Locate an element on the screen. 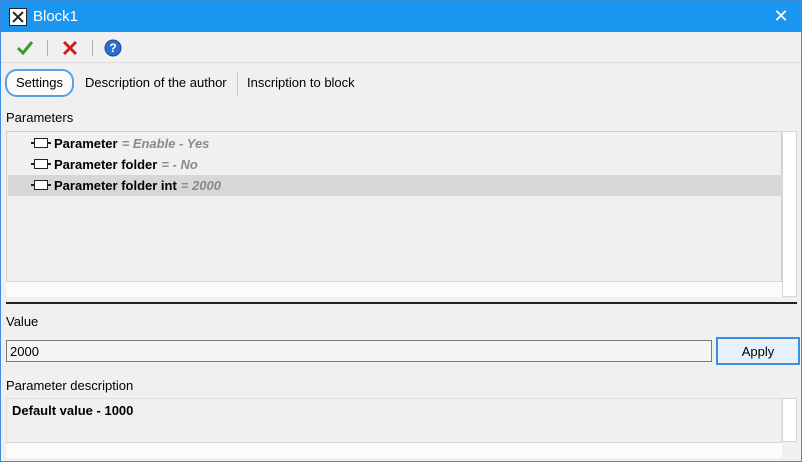 The height and width of the screenshot is (462, 802). ok-button is located at coordinates (25, 48).